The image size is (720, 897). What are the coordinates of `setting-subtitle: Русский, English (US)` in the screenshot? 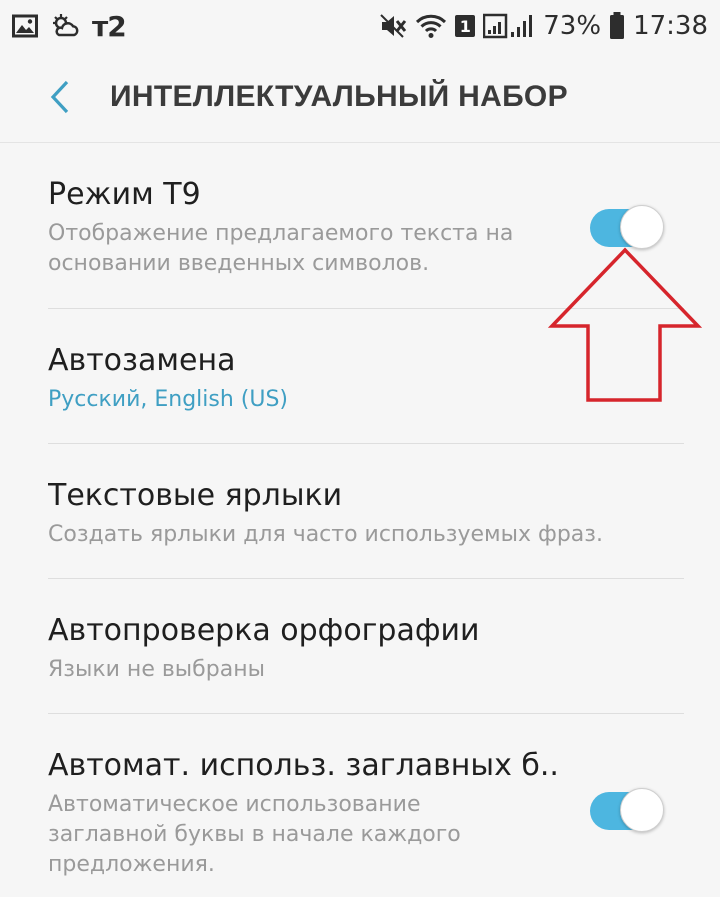 It's located at (168, 399).